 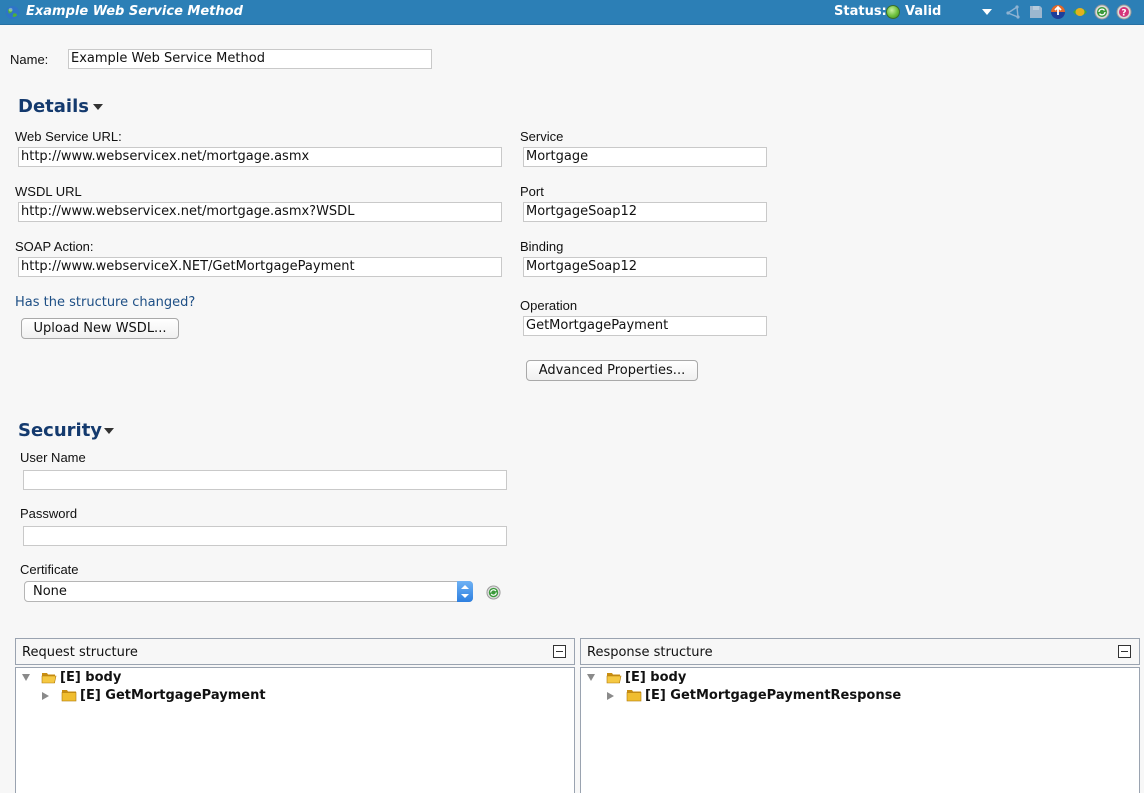 What do you see at coordinates (29, 59) in the screenshot?
I see `name-label: Name:` at bounding box center [29, 59].